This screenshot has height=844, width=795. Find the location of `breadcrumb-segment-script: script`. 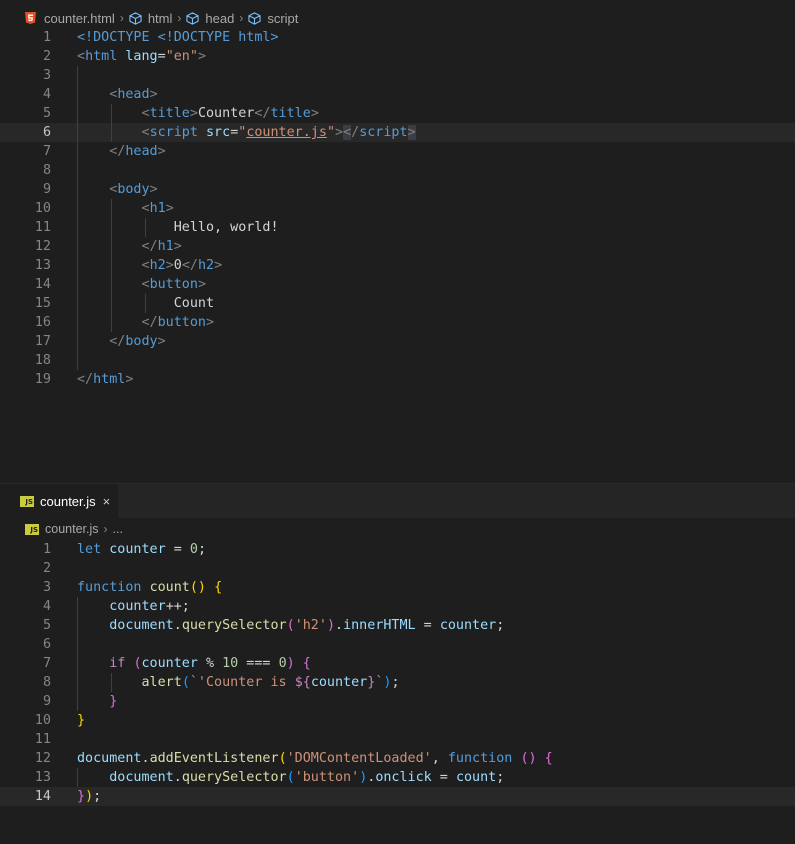

breadcrumb-segment-script: script is located at coordinates (273, 18).